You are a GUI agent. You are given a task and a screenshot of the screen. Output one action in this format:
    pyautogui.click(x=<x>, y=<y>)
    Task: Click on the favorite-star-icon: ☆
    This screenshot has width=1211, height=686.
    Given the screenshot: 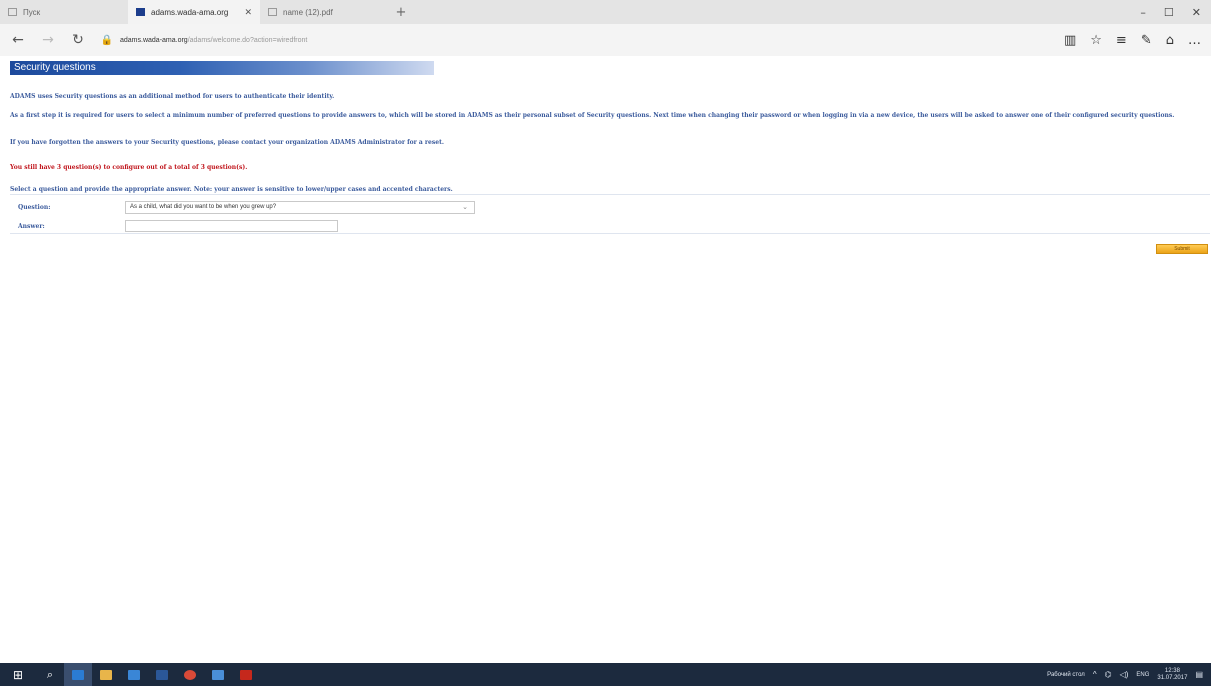 What is the action you would take?
    pyautogui.click(x=1096, y=40)
    